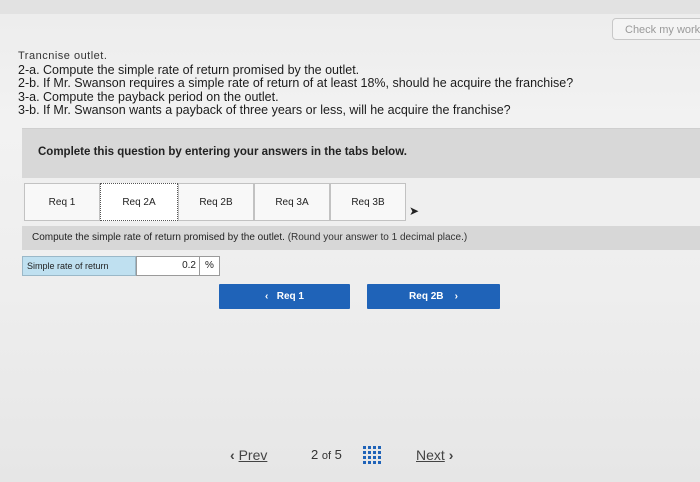 This screenshot has height=482, width=700. Describe the element at coordinates (426, 296) in the screenshot. I see `next-req-label: Req 2B` at that location.